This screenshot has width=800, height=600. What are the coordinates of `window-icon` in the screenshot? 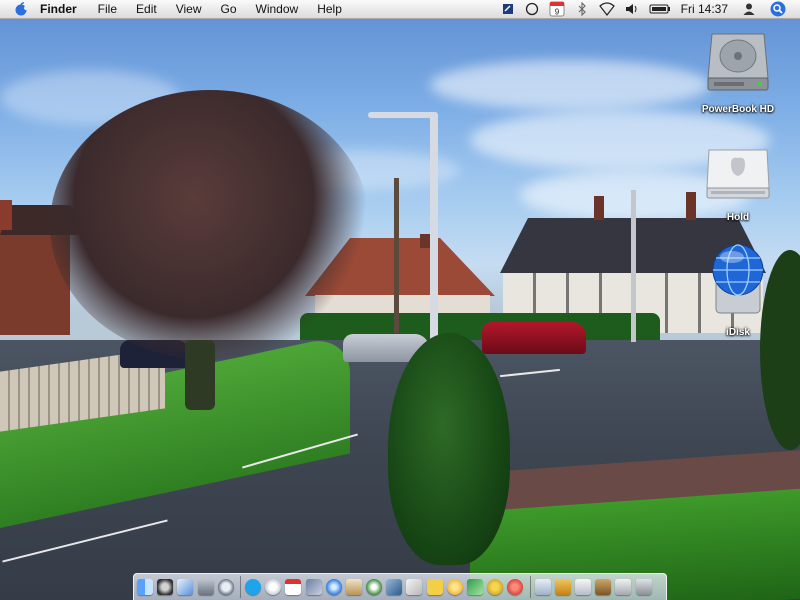 It's located at (623, 587).